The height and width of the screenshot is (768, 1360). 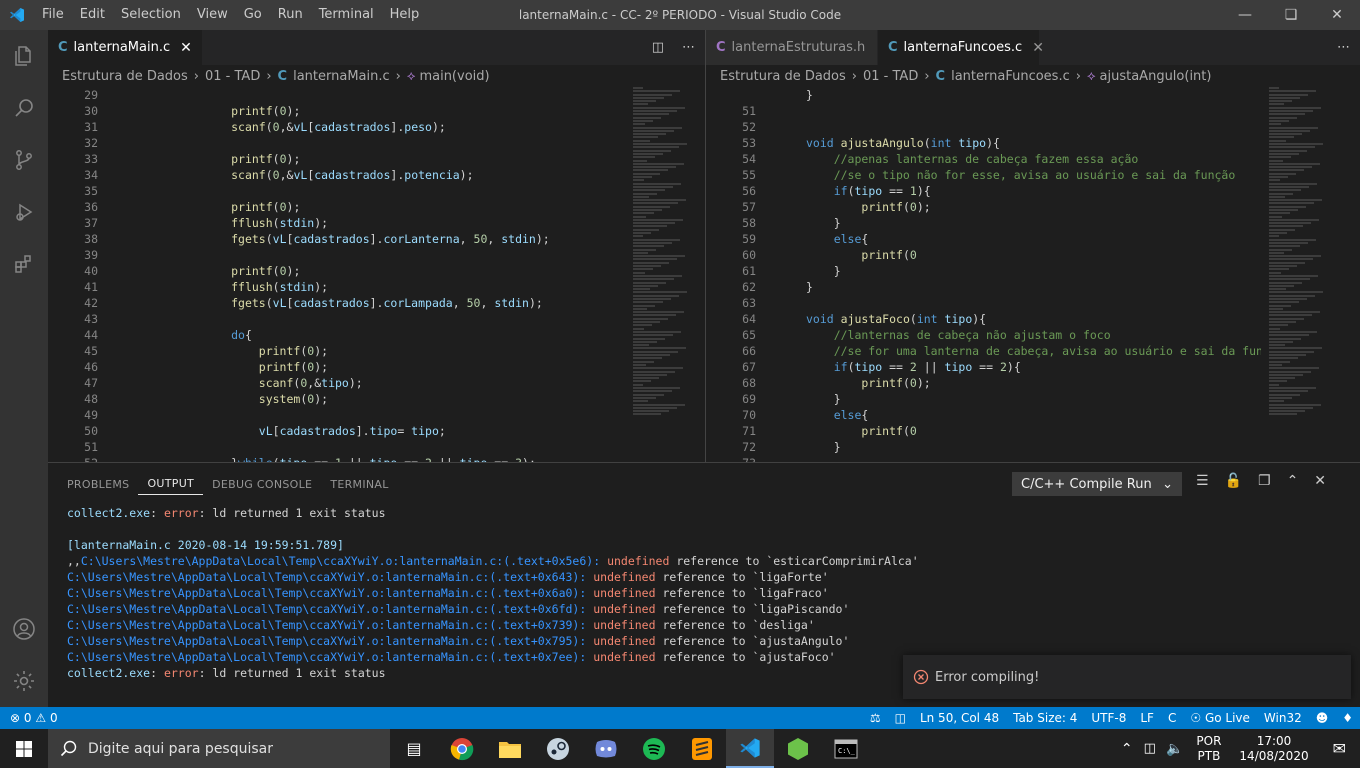 What do you see at coordinates (333, 95) in the screenshot?
I see `code-line: 29` at bounding box center [333, 95].